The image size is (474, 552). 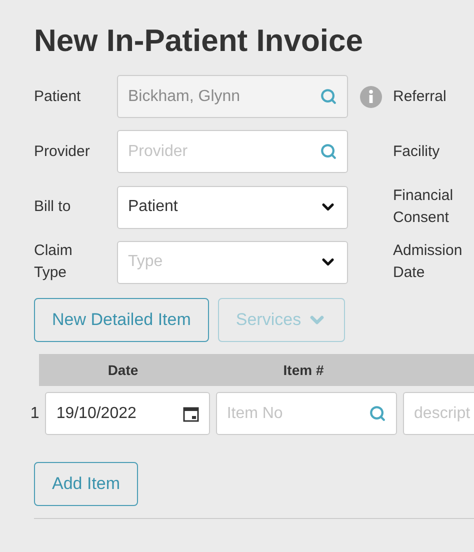 I want to click on info-icon, so click(x=371, y=97).